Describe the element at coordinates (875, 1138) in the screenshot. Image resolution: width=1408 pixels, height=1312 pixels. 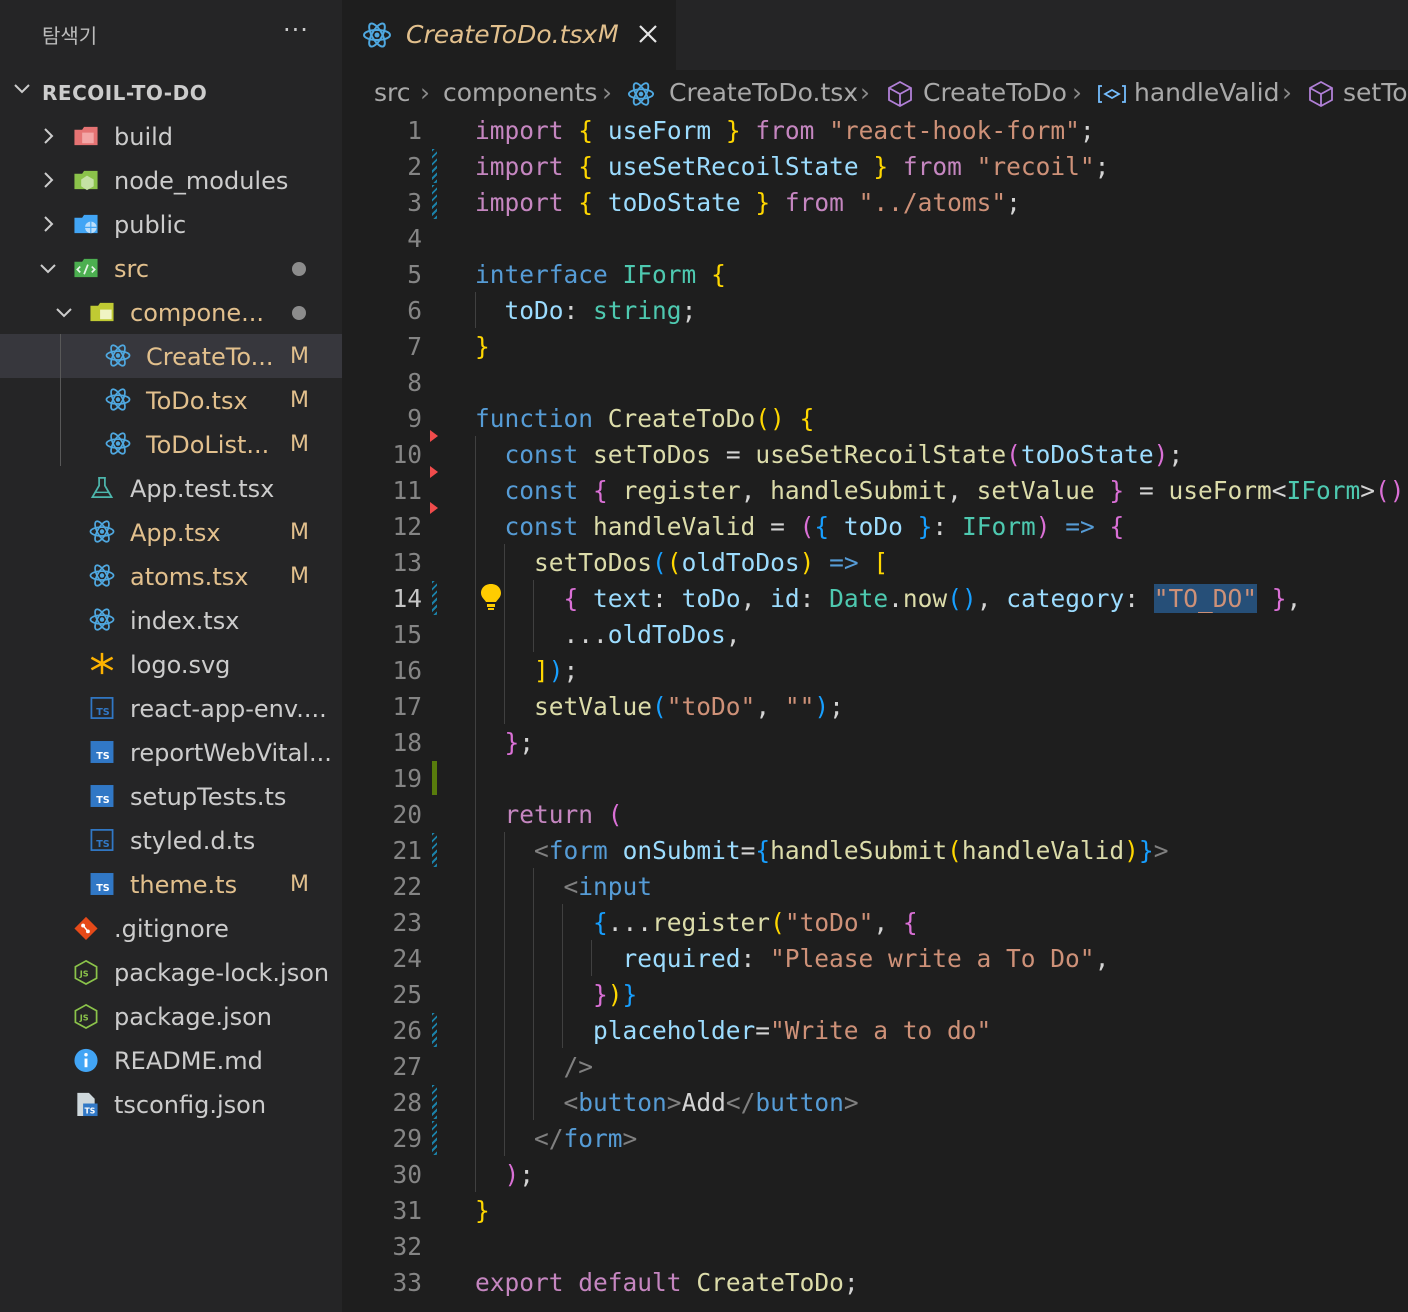
I see `code-line: 29 </form>` at that location.